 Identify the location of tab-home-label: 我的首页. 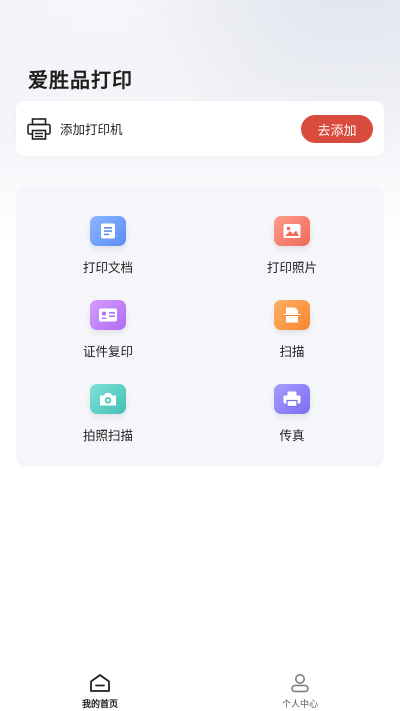
(99, 705).